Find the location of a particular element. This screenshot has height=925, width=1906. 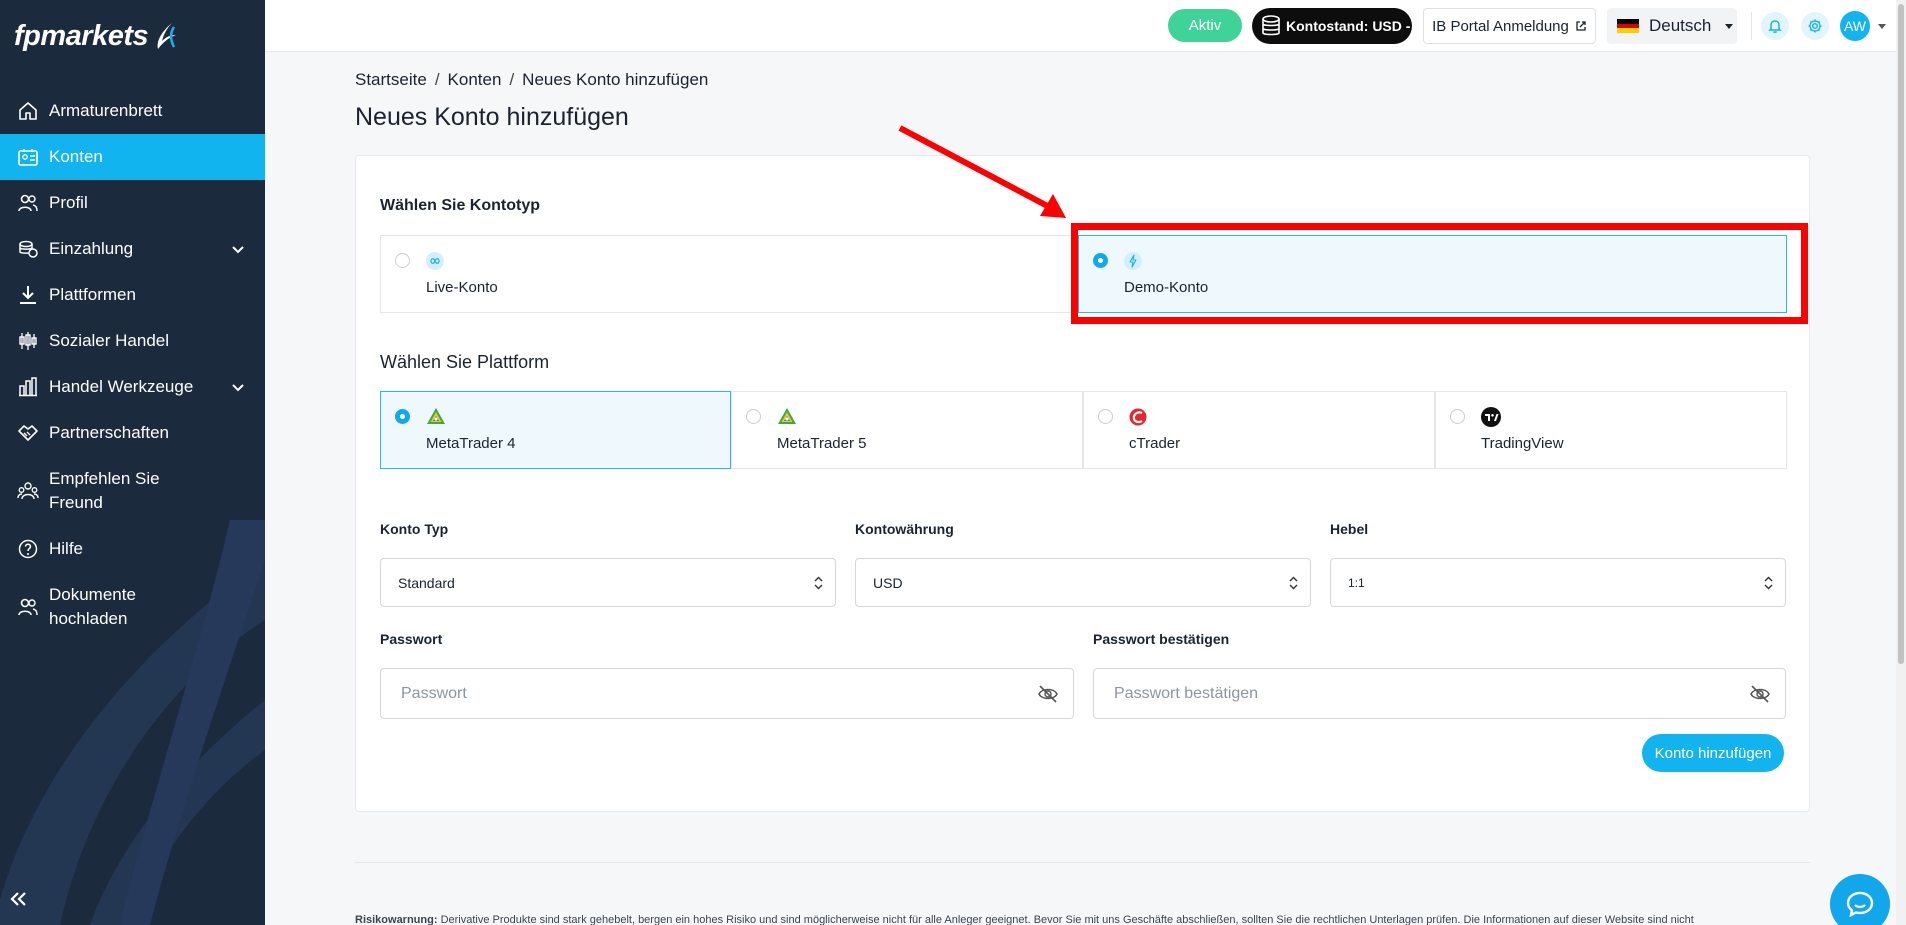

waehrung-select: USD is located at coordinates (1083, 582).